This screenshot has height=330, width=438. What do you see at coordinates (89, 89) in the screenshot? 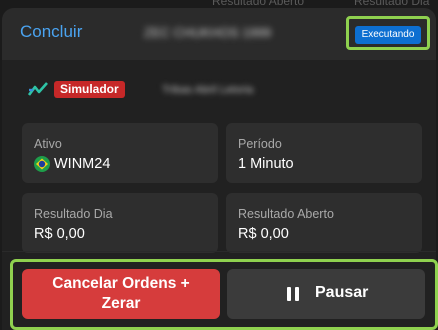
I see `simulator-badge: Simulador` at bounding box center [89, 89].